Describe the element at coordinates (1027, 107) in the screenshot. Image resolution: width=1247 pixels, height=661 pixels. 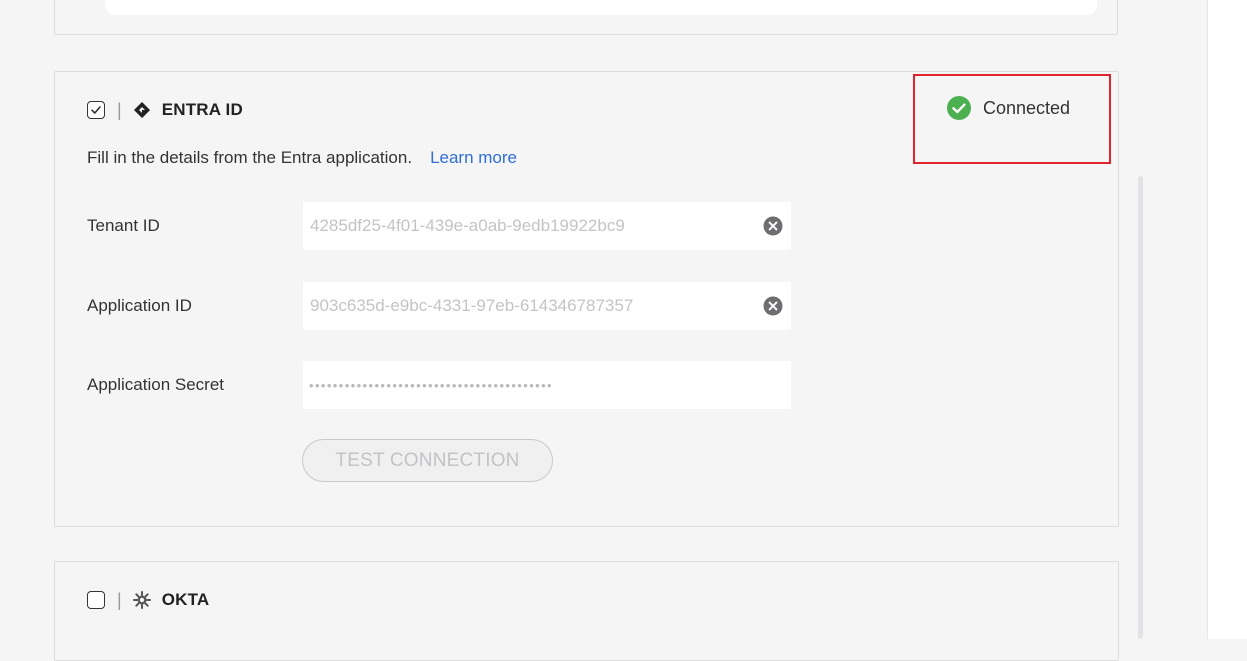
I see `status-text: Connected` at that location.